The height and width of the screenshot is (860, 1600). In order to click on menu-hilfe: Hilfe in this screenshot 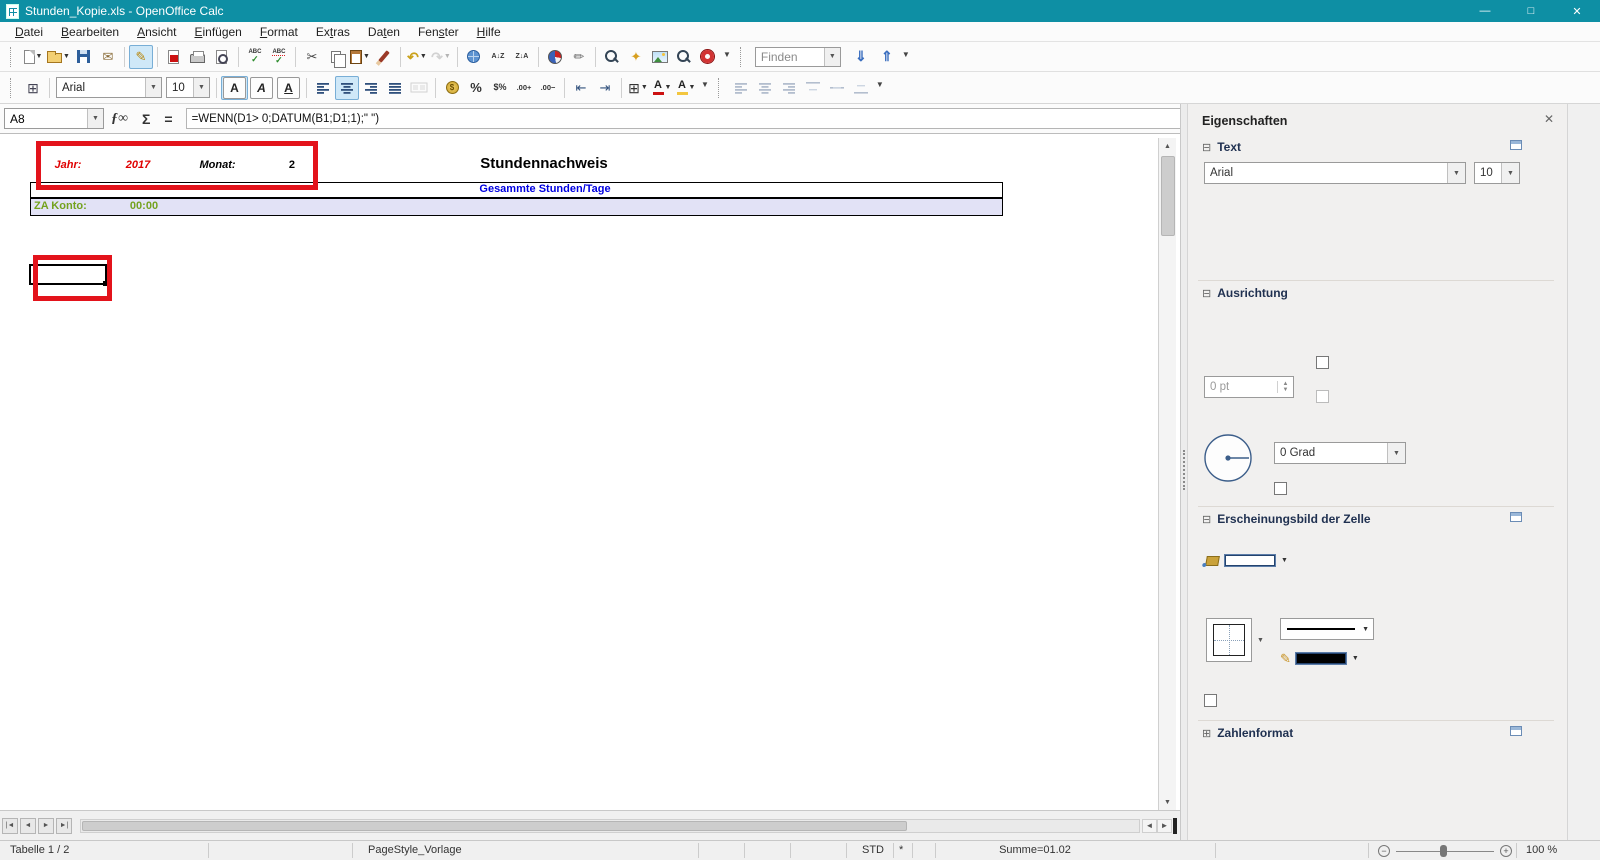, I will do `click(489, 32)`.